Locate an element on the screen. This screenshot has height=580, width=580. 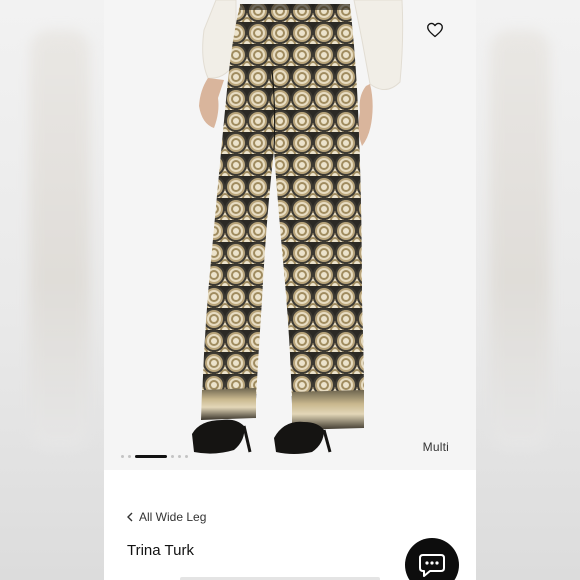
gallery-pagination is located at coordinates (154, 456).